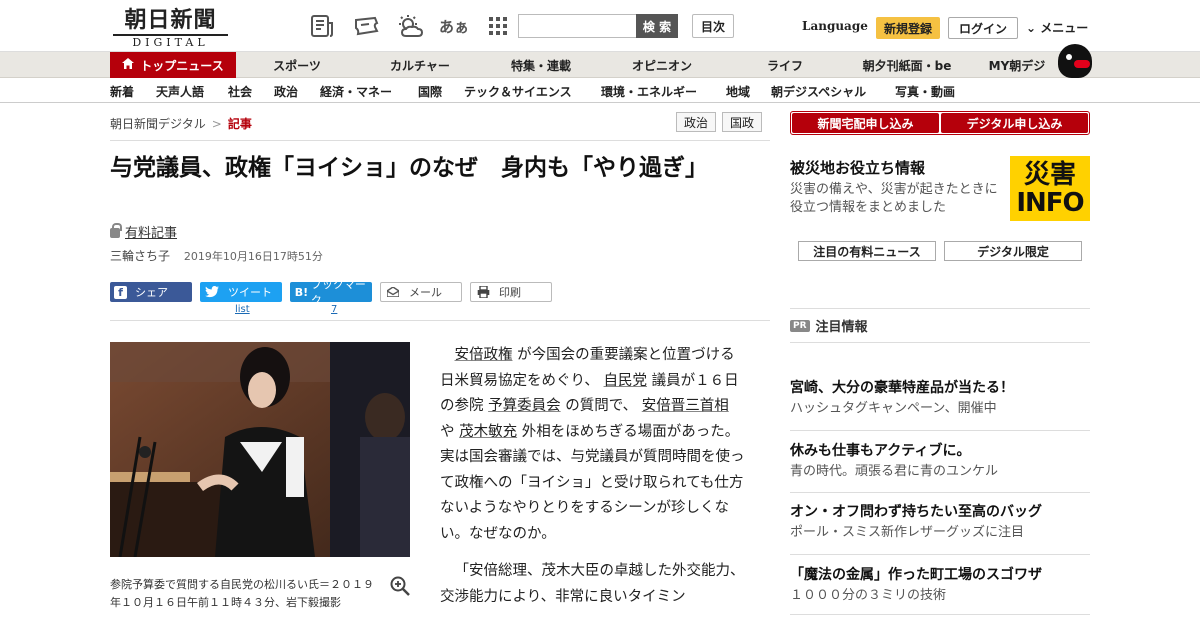  Describe the element at coordinates (242, 309) in the screenshot. I see `twitter-count-link: list` at that location.